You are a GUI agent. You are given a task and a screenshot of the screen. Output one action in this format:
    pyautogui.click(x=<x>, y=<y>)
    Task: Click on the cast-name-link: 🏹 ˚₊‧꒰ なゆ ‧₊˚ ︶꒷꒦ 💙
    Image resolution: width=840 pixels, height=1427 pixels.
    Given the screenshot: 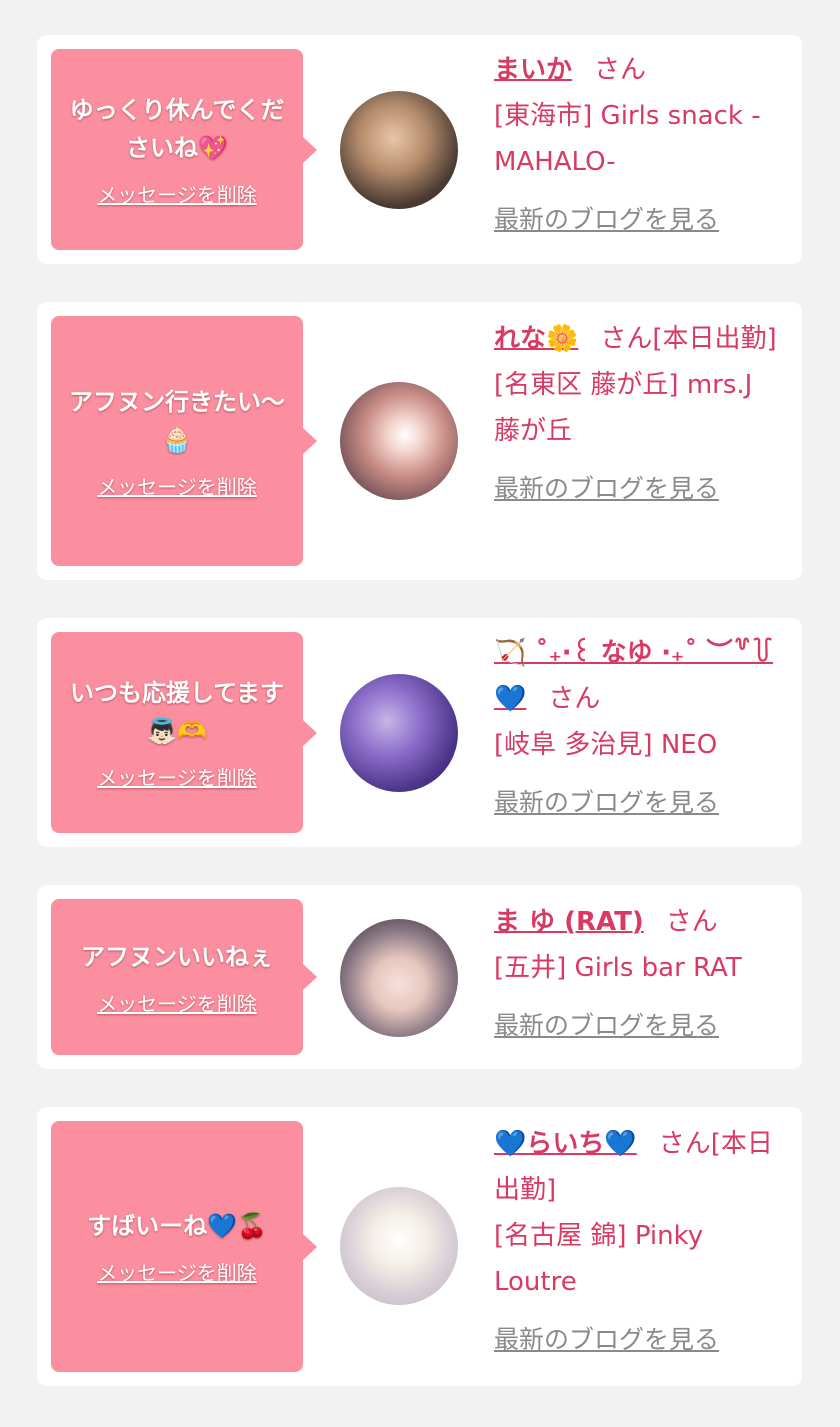 What is the action you would take?
    pyautogui.click(x=633, y=676)
    